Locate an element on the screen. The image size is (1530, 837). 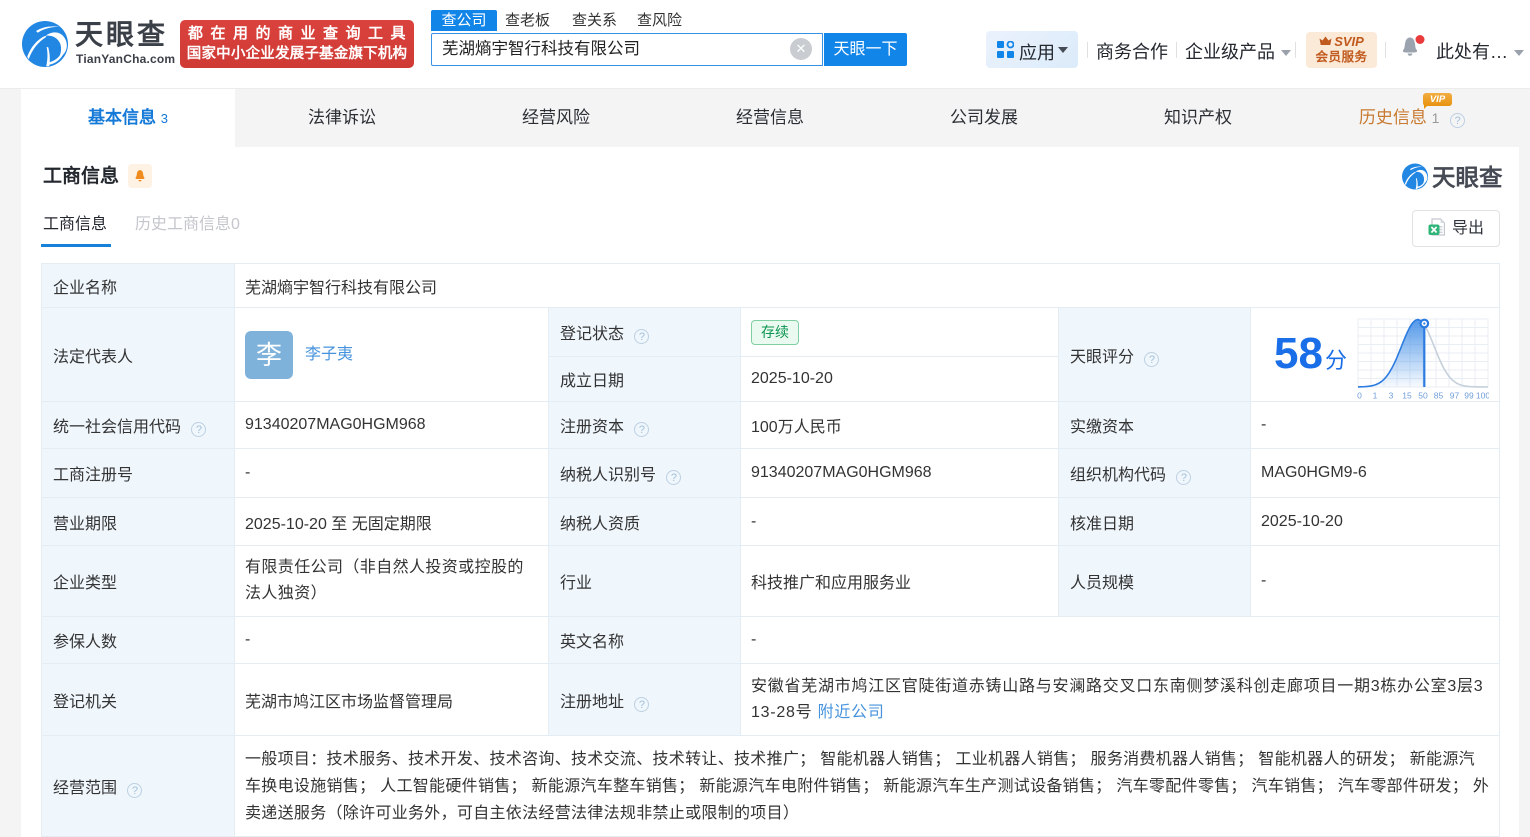
svg-text: 97 is located at coordinates (1455, 396).